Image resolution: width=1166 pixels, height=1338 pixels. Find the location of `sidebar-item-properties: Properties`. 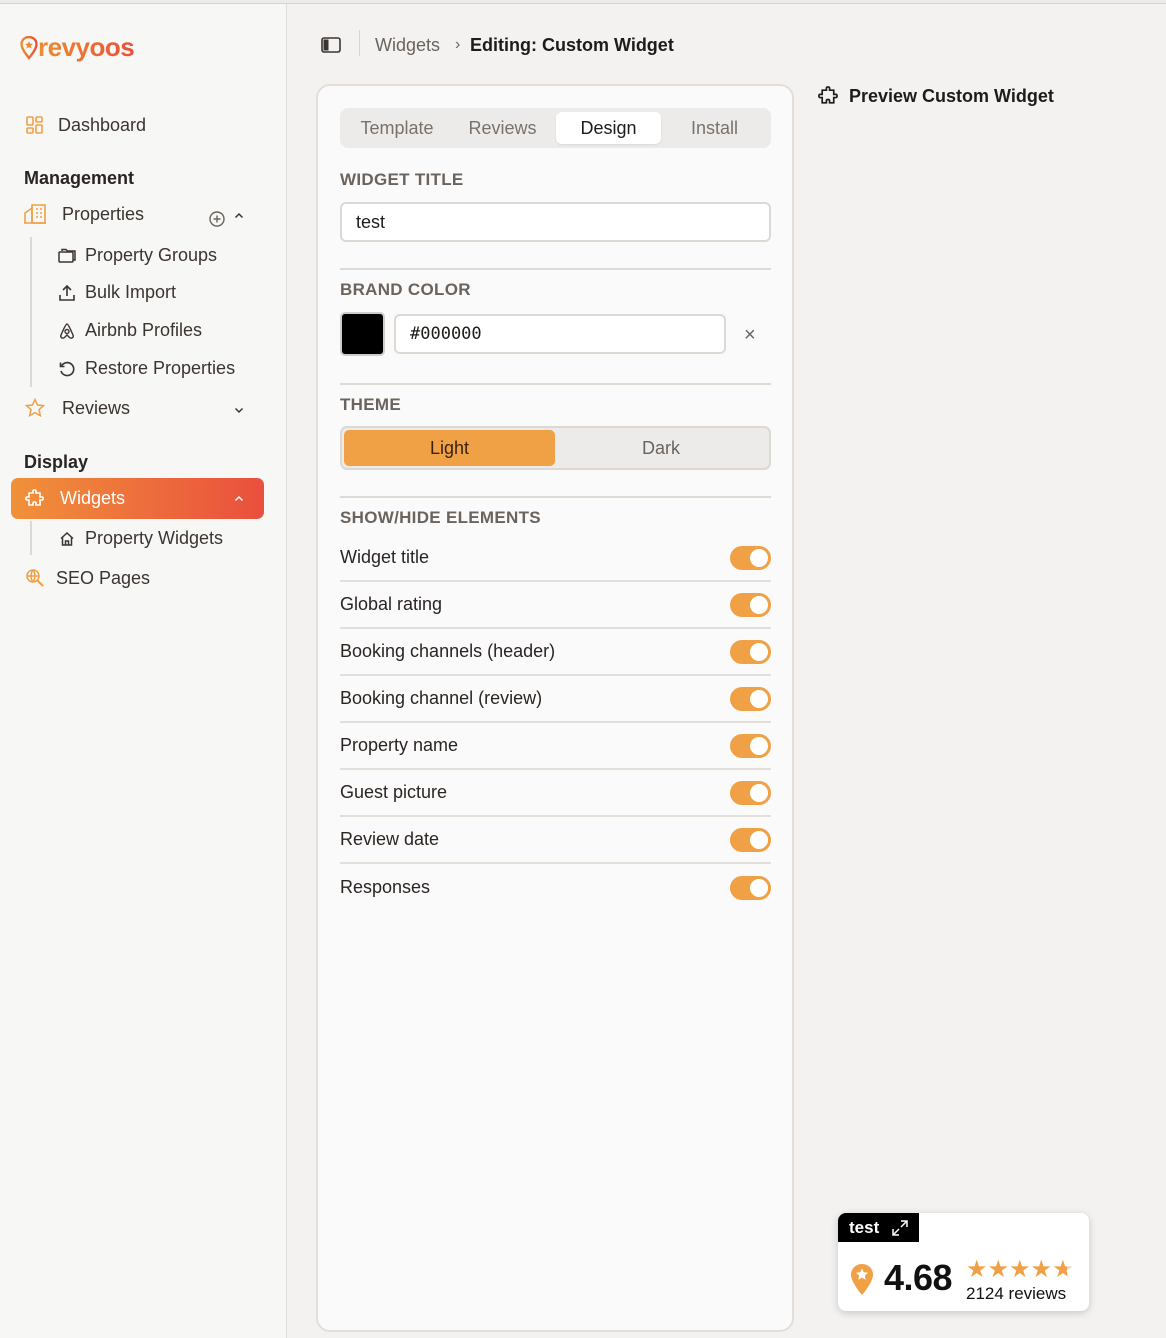

sidebar-item-properties: Properties is located at coordinates (84, 214).